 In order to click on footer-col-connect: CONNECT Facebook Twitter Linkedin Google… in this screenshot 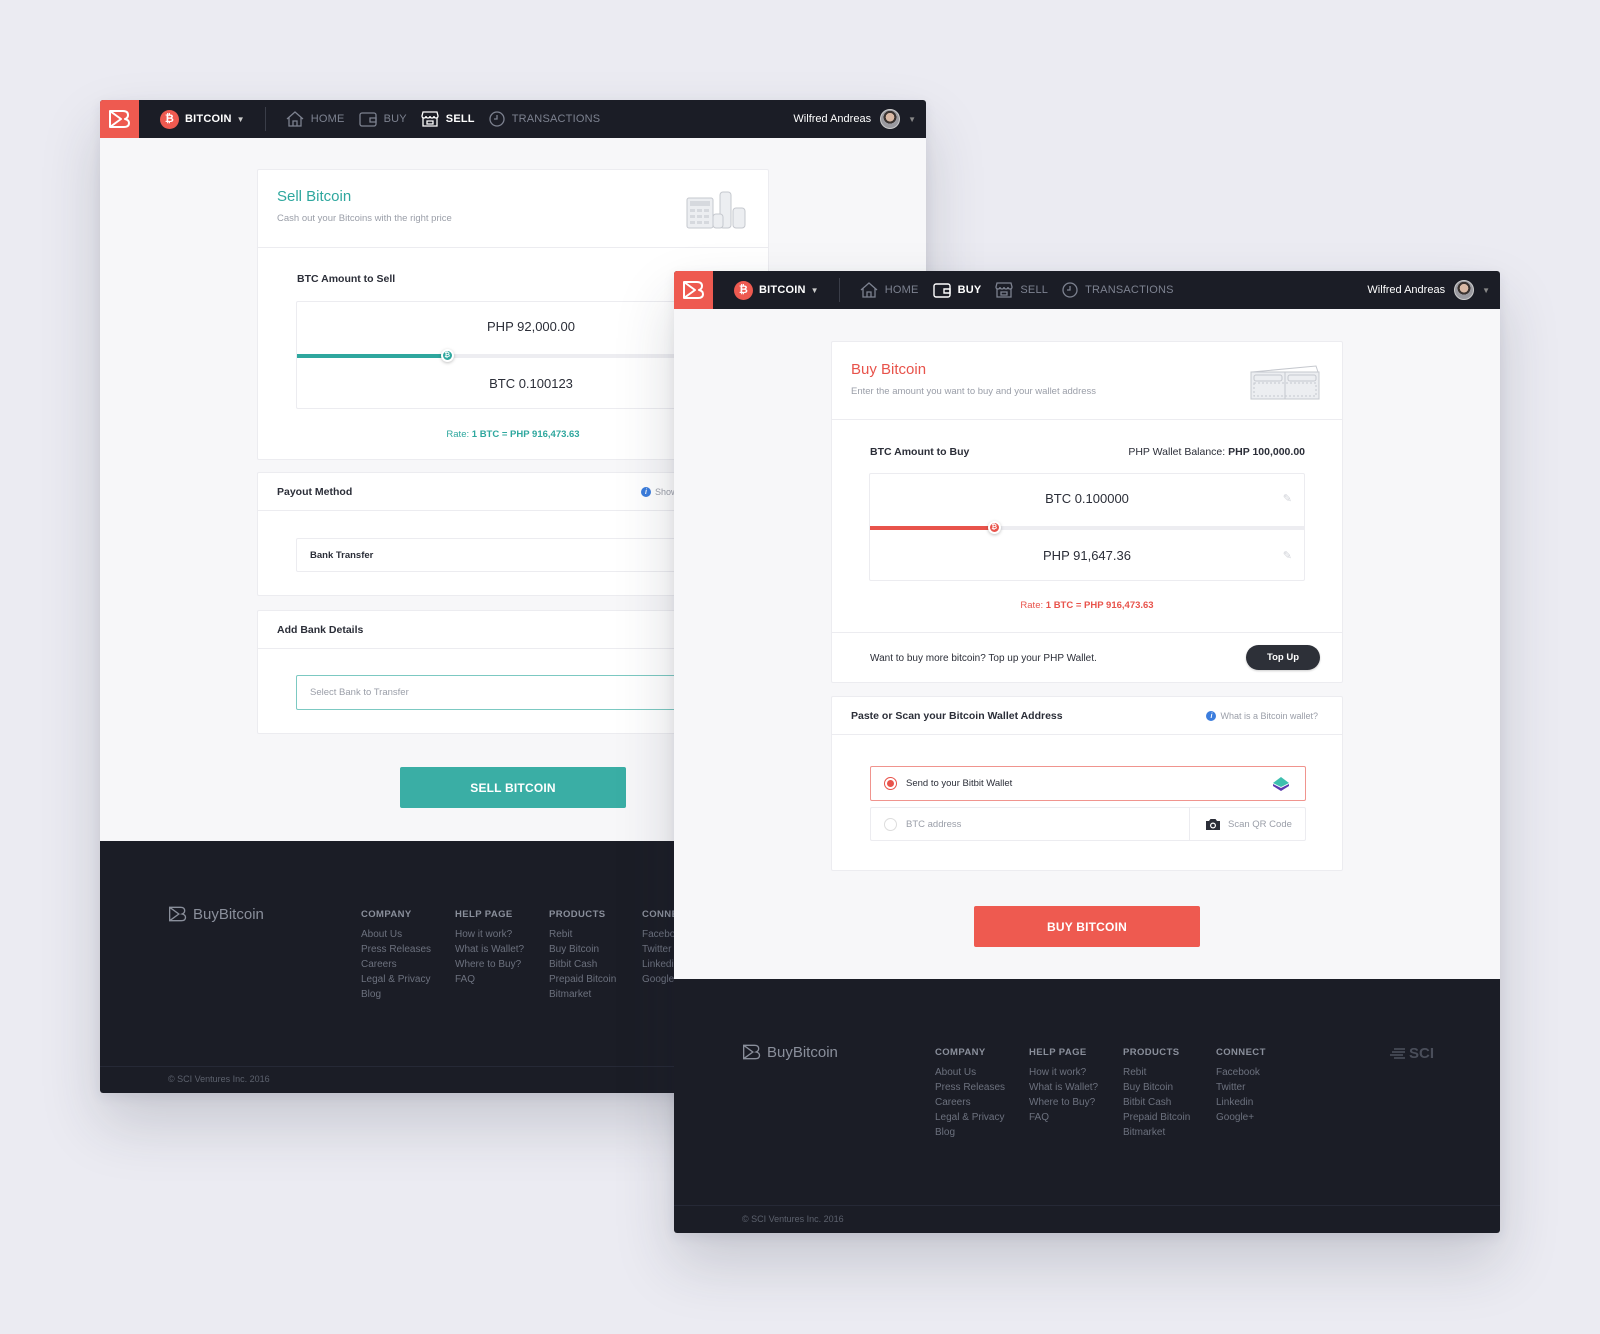, I will do `click(1241, 1085)`.